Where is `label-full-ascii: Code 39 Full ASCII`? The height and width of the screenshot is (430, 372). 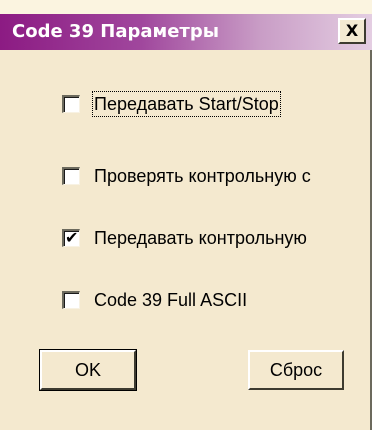 label-full-ascii: Code 39 Full ASCII is located at coordinates (171, 300).